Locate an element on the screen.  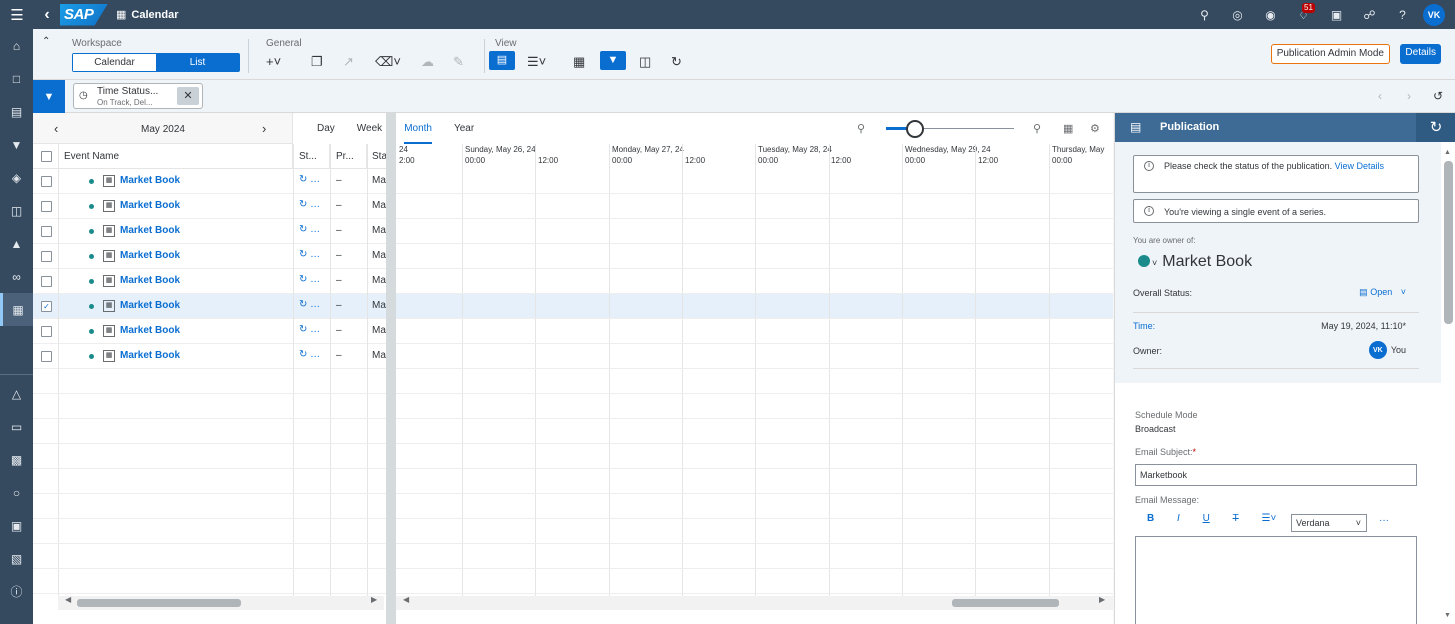
filter-icon: ▼ is located at coordinates (613, 60).